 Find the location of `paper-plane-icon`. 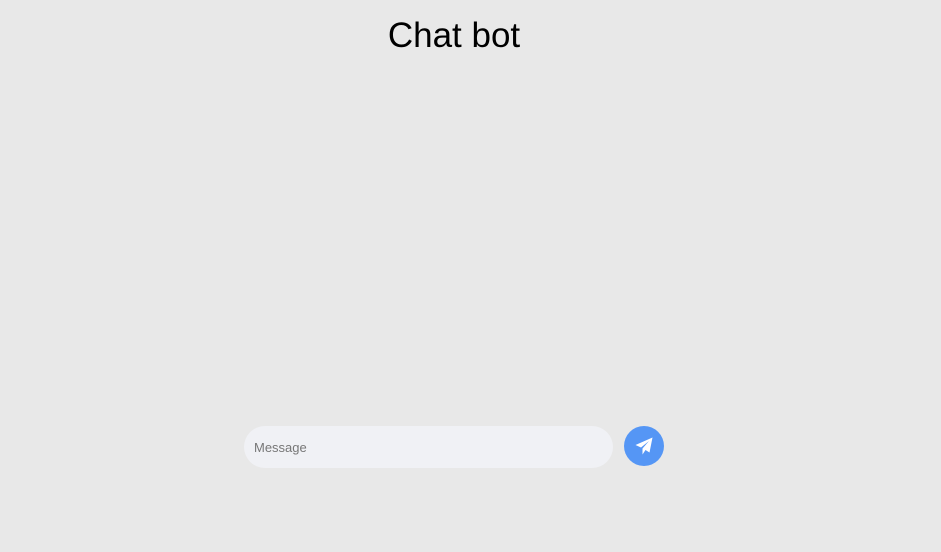

paper-plane-icon is located at coordinates (644, 446).